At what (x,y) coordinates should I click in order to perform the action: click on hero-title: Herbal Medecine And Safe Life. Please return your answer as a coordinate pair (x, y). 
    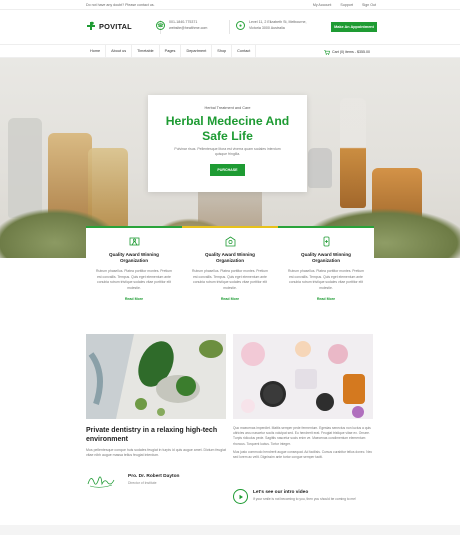
    Looking at the image, I should click on (227, 128).